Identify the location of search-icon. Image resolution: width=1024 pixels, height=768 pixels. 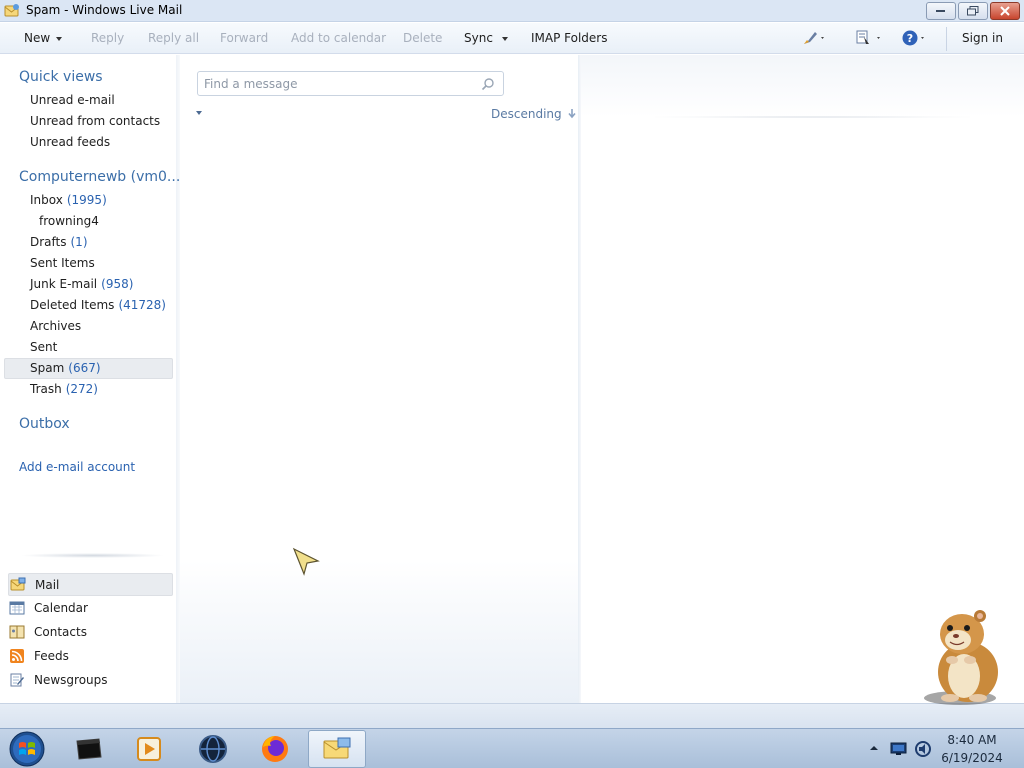
(488, 84).